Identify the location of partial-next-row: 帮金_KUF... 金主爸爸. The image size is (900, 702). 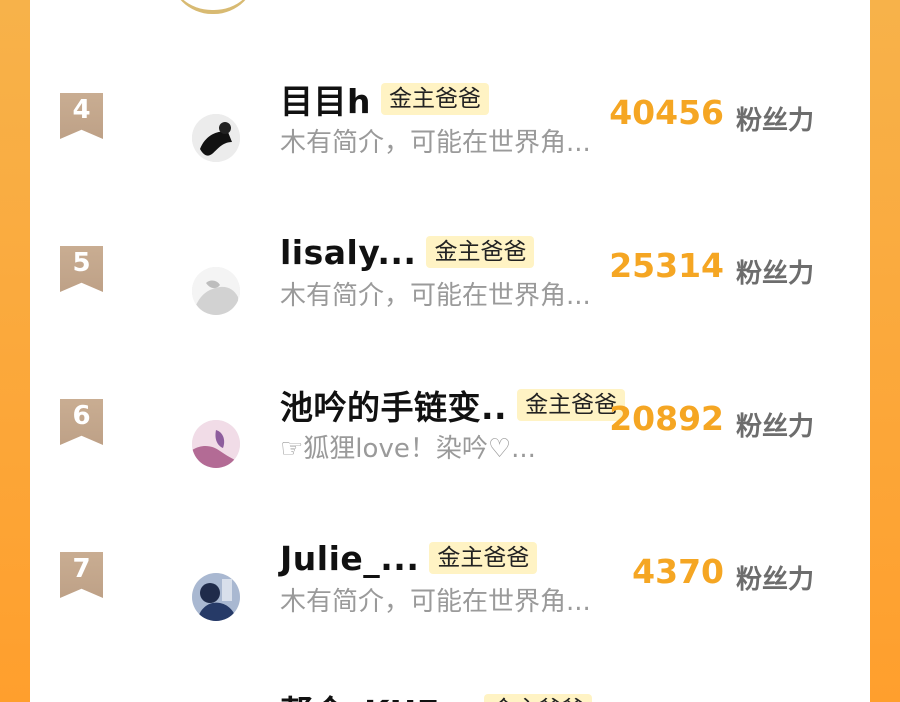
(436, 694).